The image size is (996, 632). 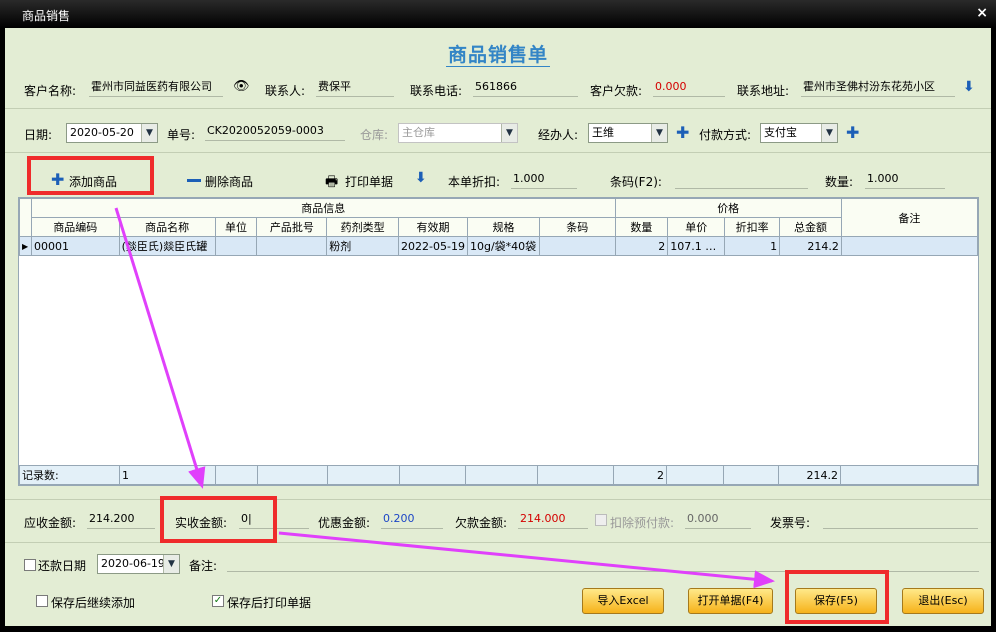 What do you see at coordinates (236, 227) in the screenshot?
I see `column-header: 单位` at bounding box center [236, 227].